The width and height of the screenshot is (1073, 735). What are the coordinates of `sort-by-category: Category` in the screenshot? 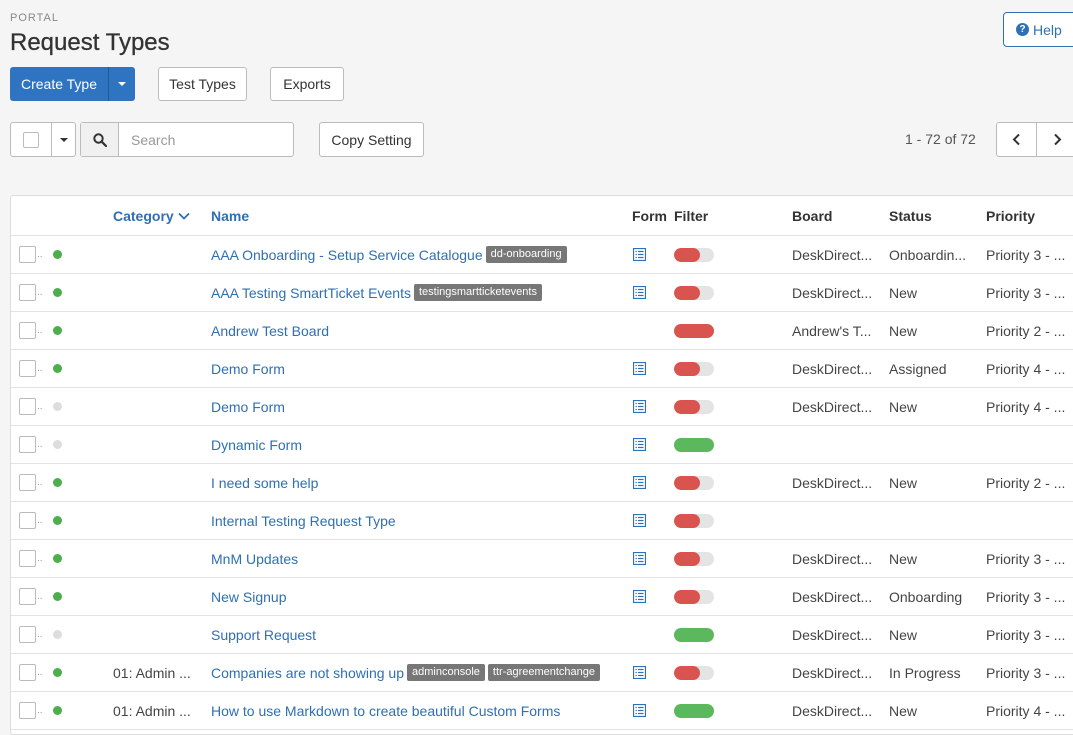 It's located at (151, 215).